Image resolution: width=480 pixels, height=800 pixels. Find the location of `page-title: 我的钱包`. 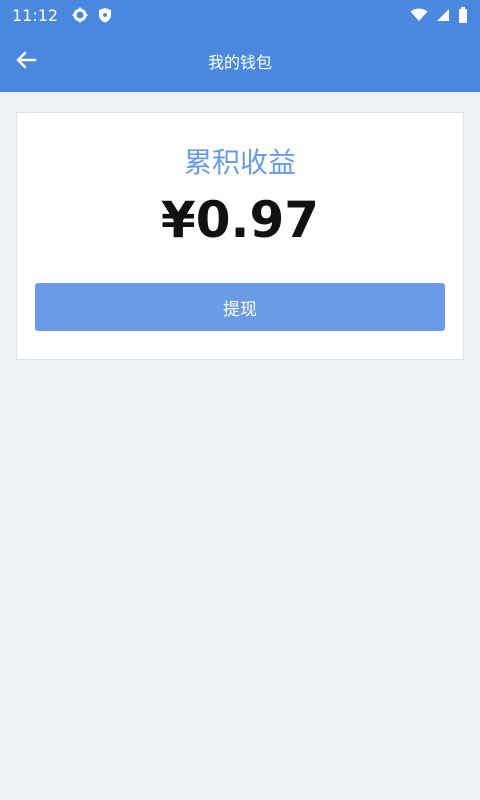

page-title: 我的钱包 is located at coordinates (239, 62).